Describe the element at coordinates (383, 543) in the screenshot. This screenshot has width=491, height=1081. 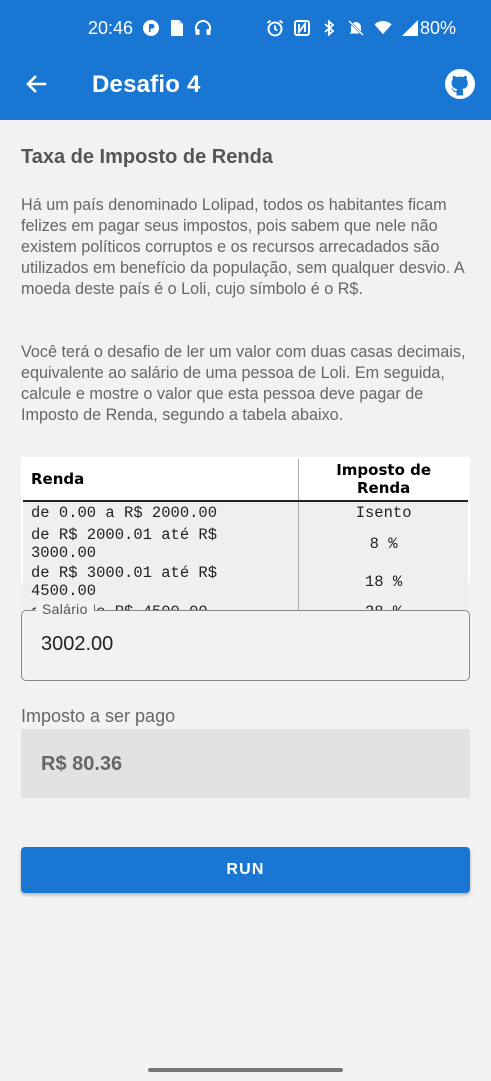
I see `rate-cell: 8 %` at that location.